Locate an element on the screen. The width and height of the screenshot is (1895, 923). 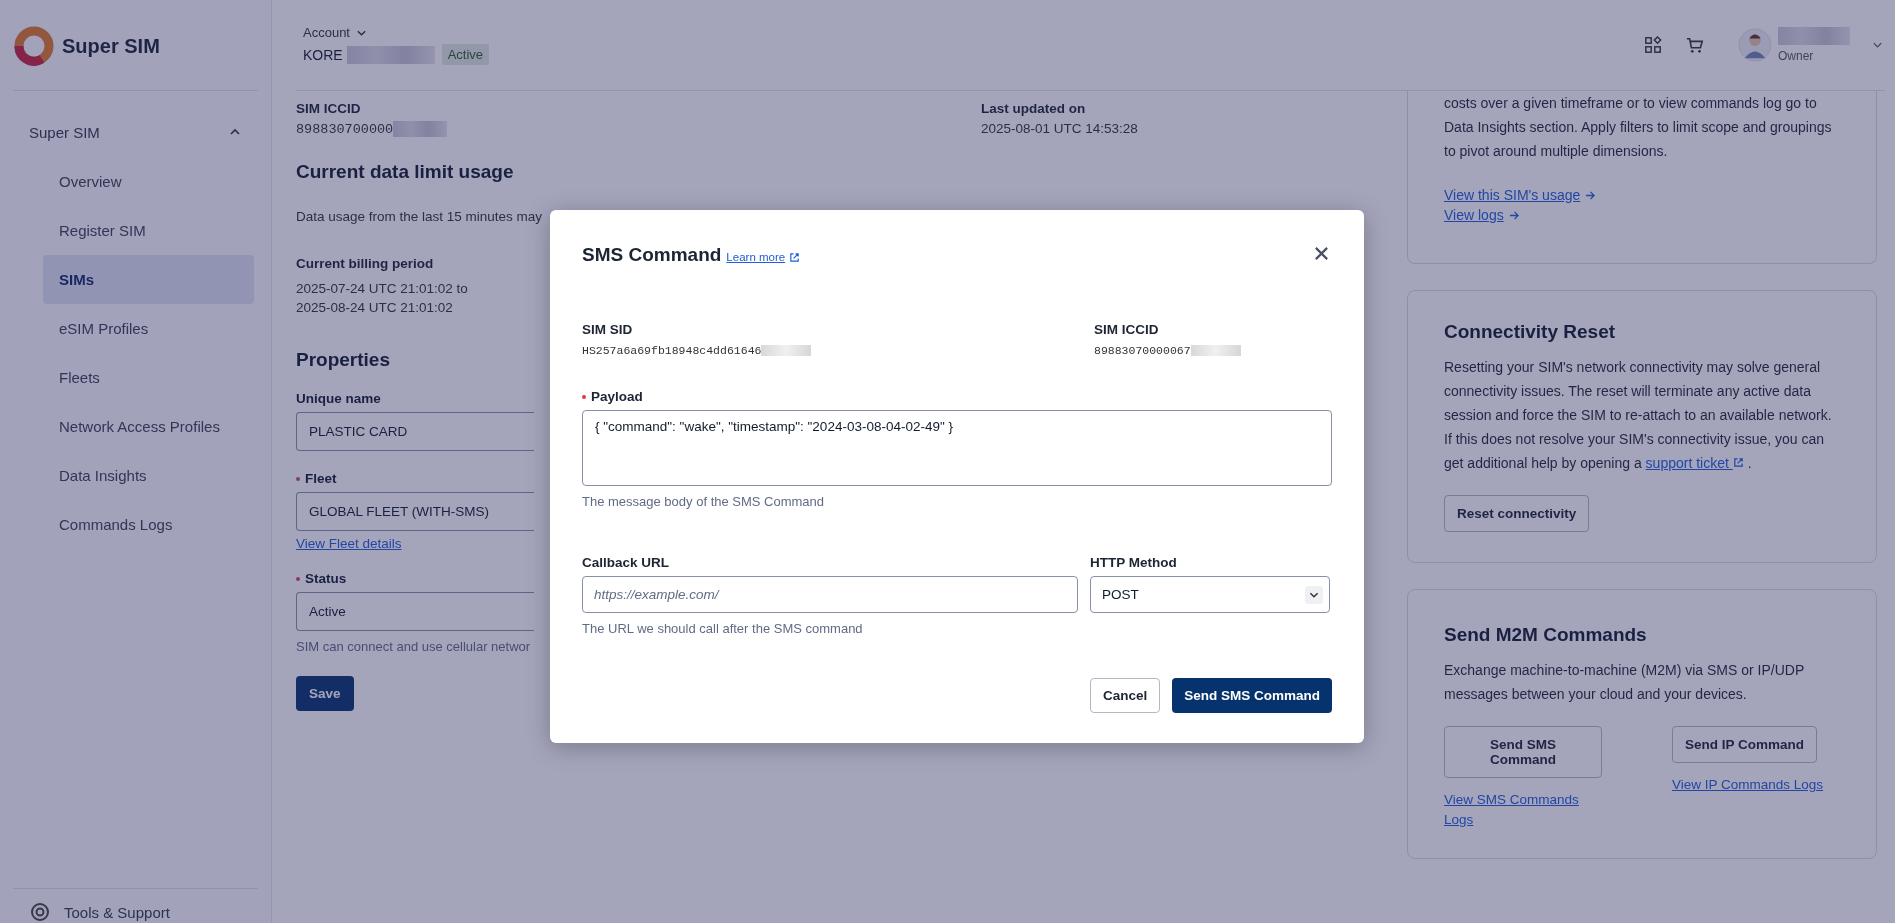
card-text: costs over a given timeframe or to view commands log go to Data Insights section. Apply filters to limit scope and groupings to pivot around multiple dimensions. is located at coordinates (1638, 127).